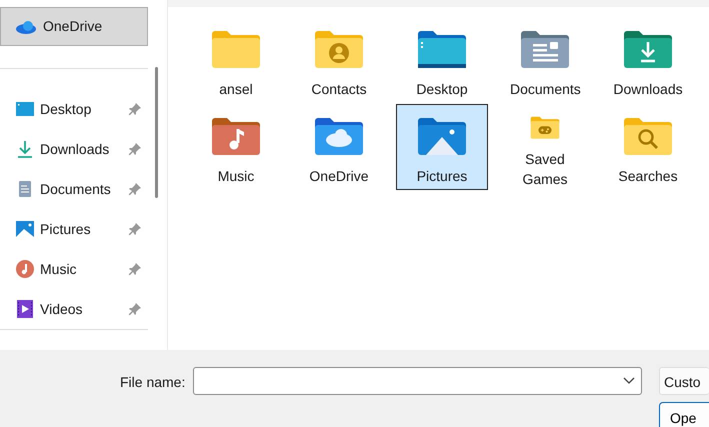 The height and width of the screenshot is (427, 709). Describe the element at coordinates (74, 189) in the screenshot. I see `sidebar-item: Documents` at that location.